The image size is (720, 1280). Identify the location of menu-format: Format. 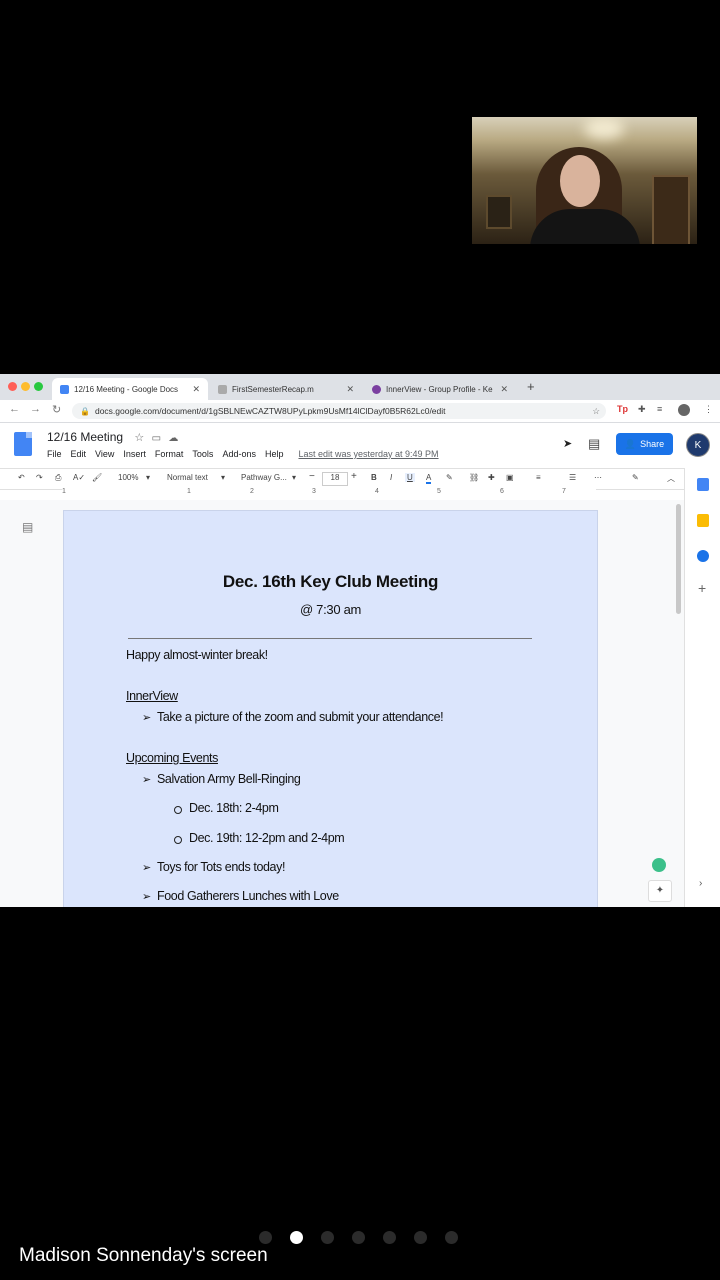
(169, 454).